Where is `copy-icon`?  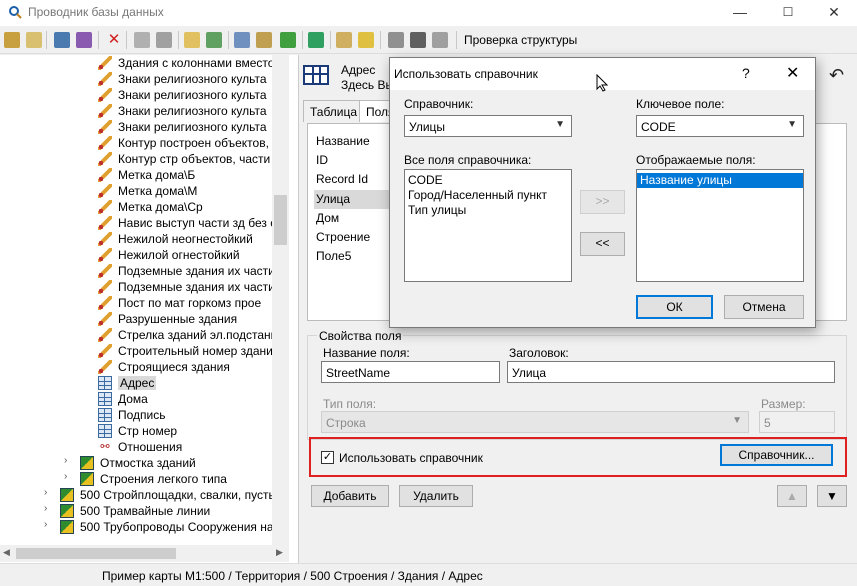 copy-icon is located at coordinates (142, 40).